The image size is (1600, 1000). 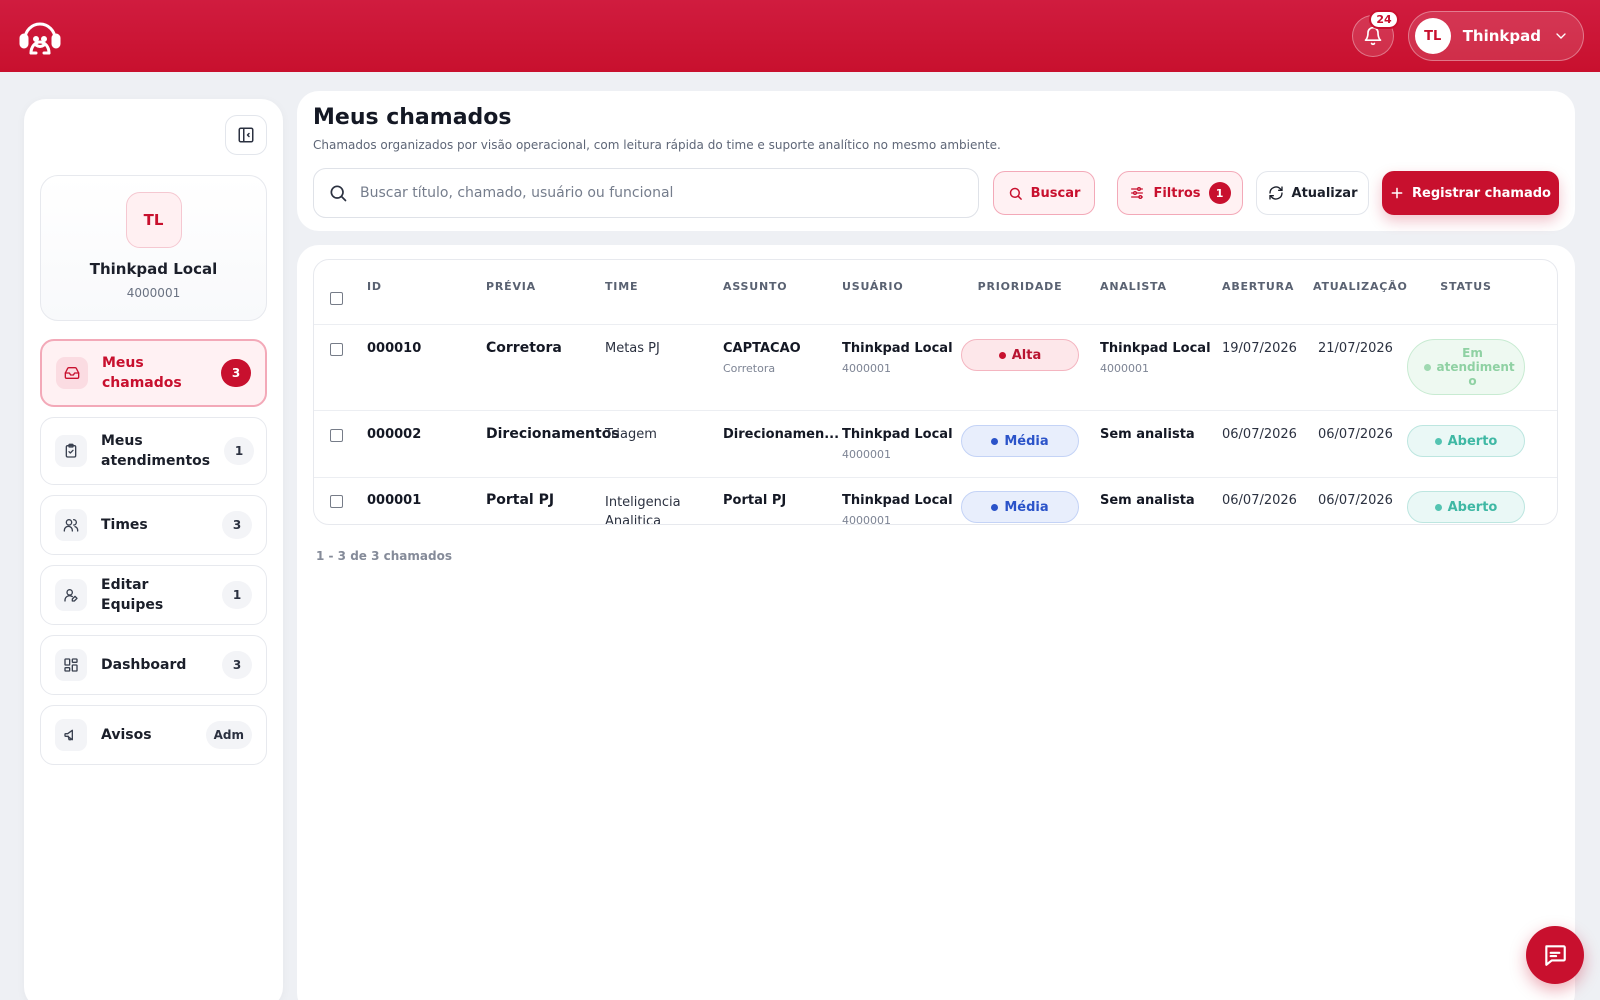 What do you see at coordinates (71, 525) in the screenshot?
I see `users-icon` at bounding box center [71, 525].